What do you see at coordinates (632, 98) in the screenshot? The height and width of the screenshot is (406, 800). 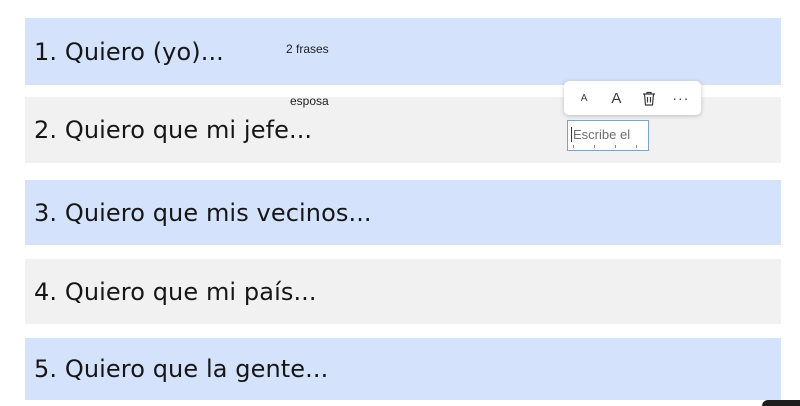 I see `text-format-toolbar: A A ···` at bounding box center [632, 98].